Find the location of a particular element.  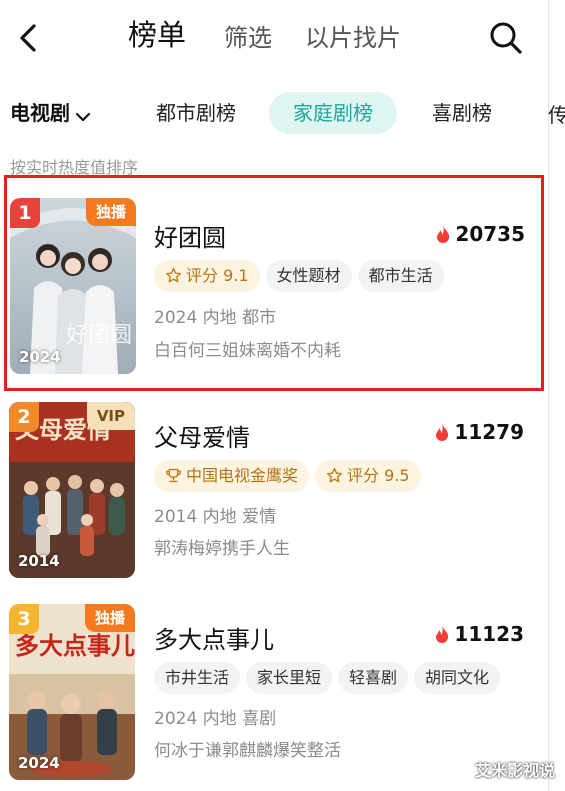

rating-tag: 评分 9.1 is located at coordinates (207, 276).